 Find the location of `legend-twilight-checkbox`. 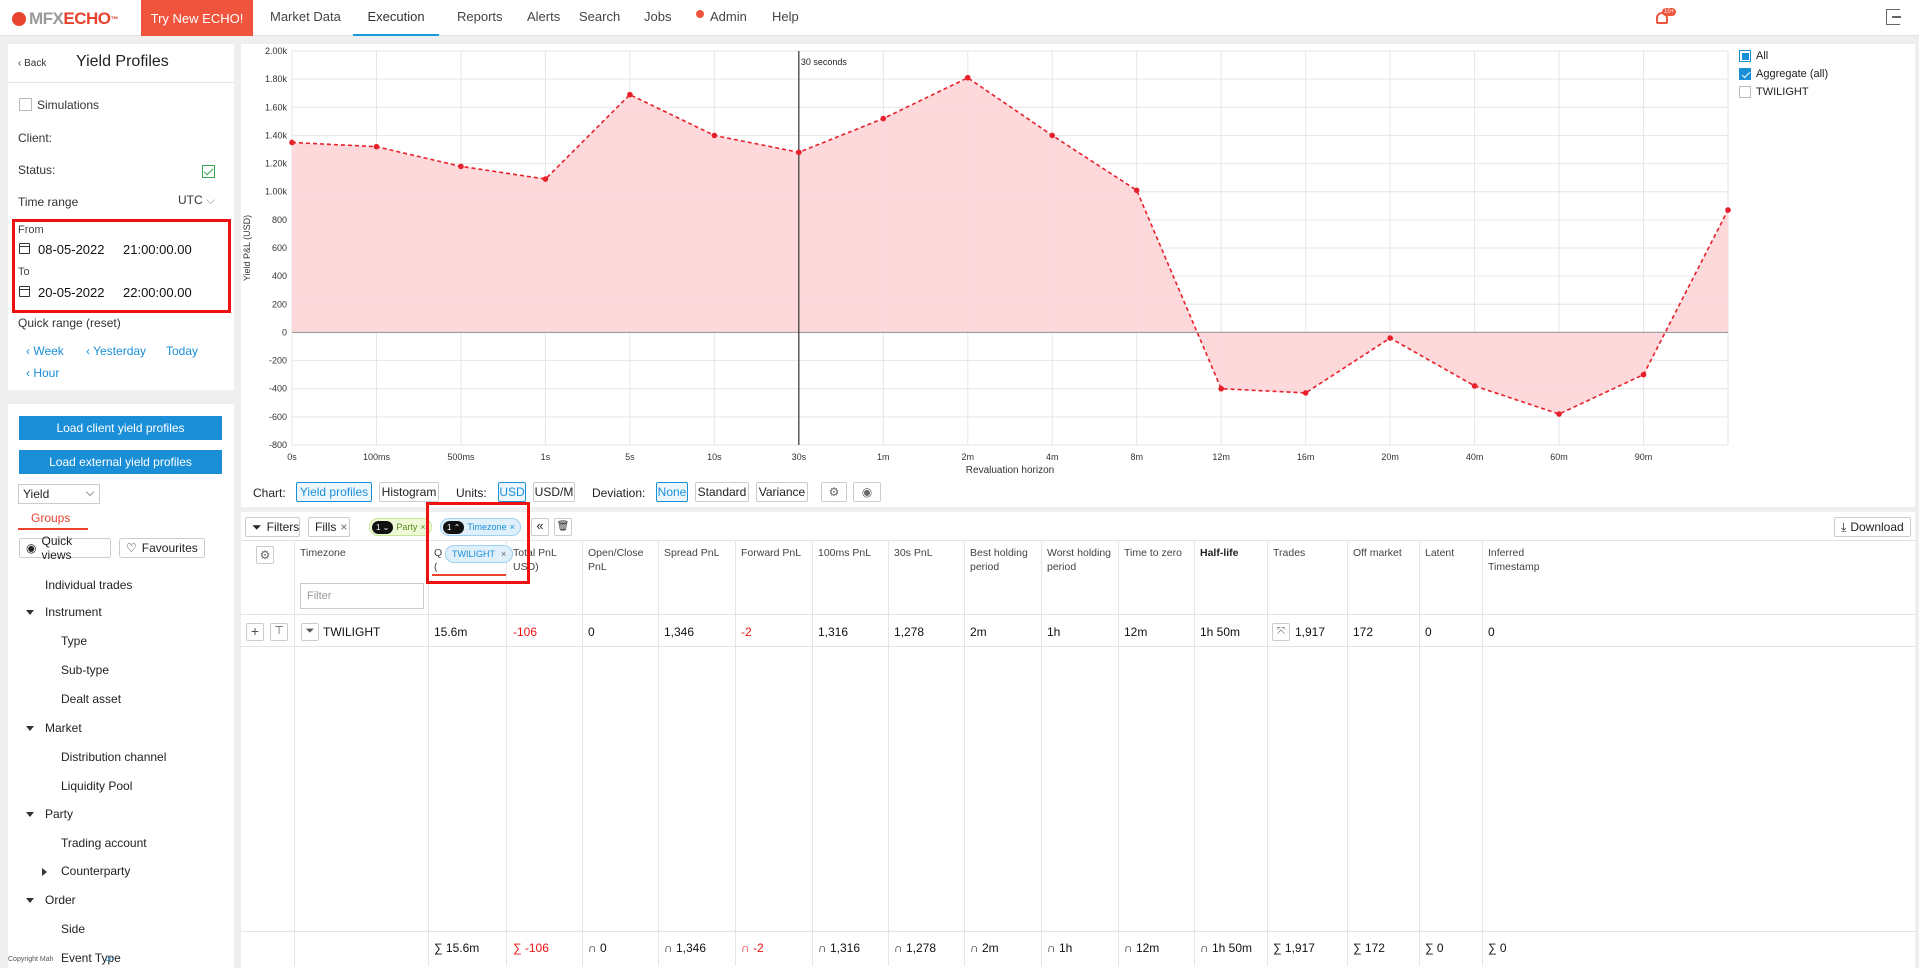

legend-twilight-checkbox is located at coordinates (1745, 92).